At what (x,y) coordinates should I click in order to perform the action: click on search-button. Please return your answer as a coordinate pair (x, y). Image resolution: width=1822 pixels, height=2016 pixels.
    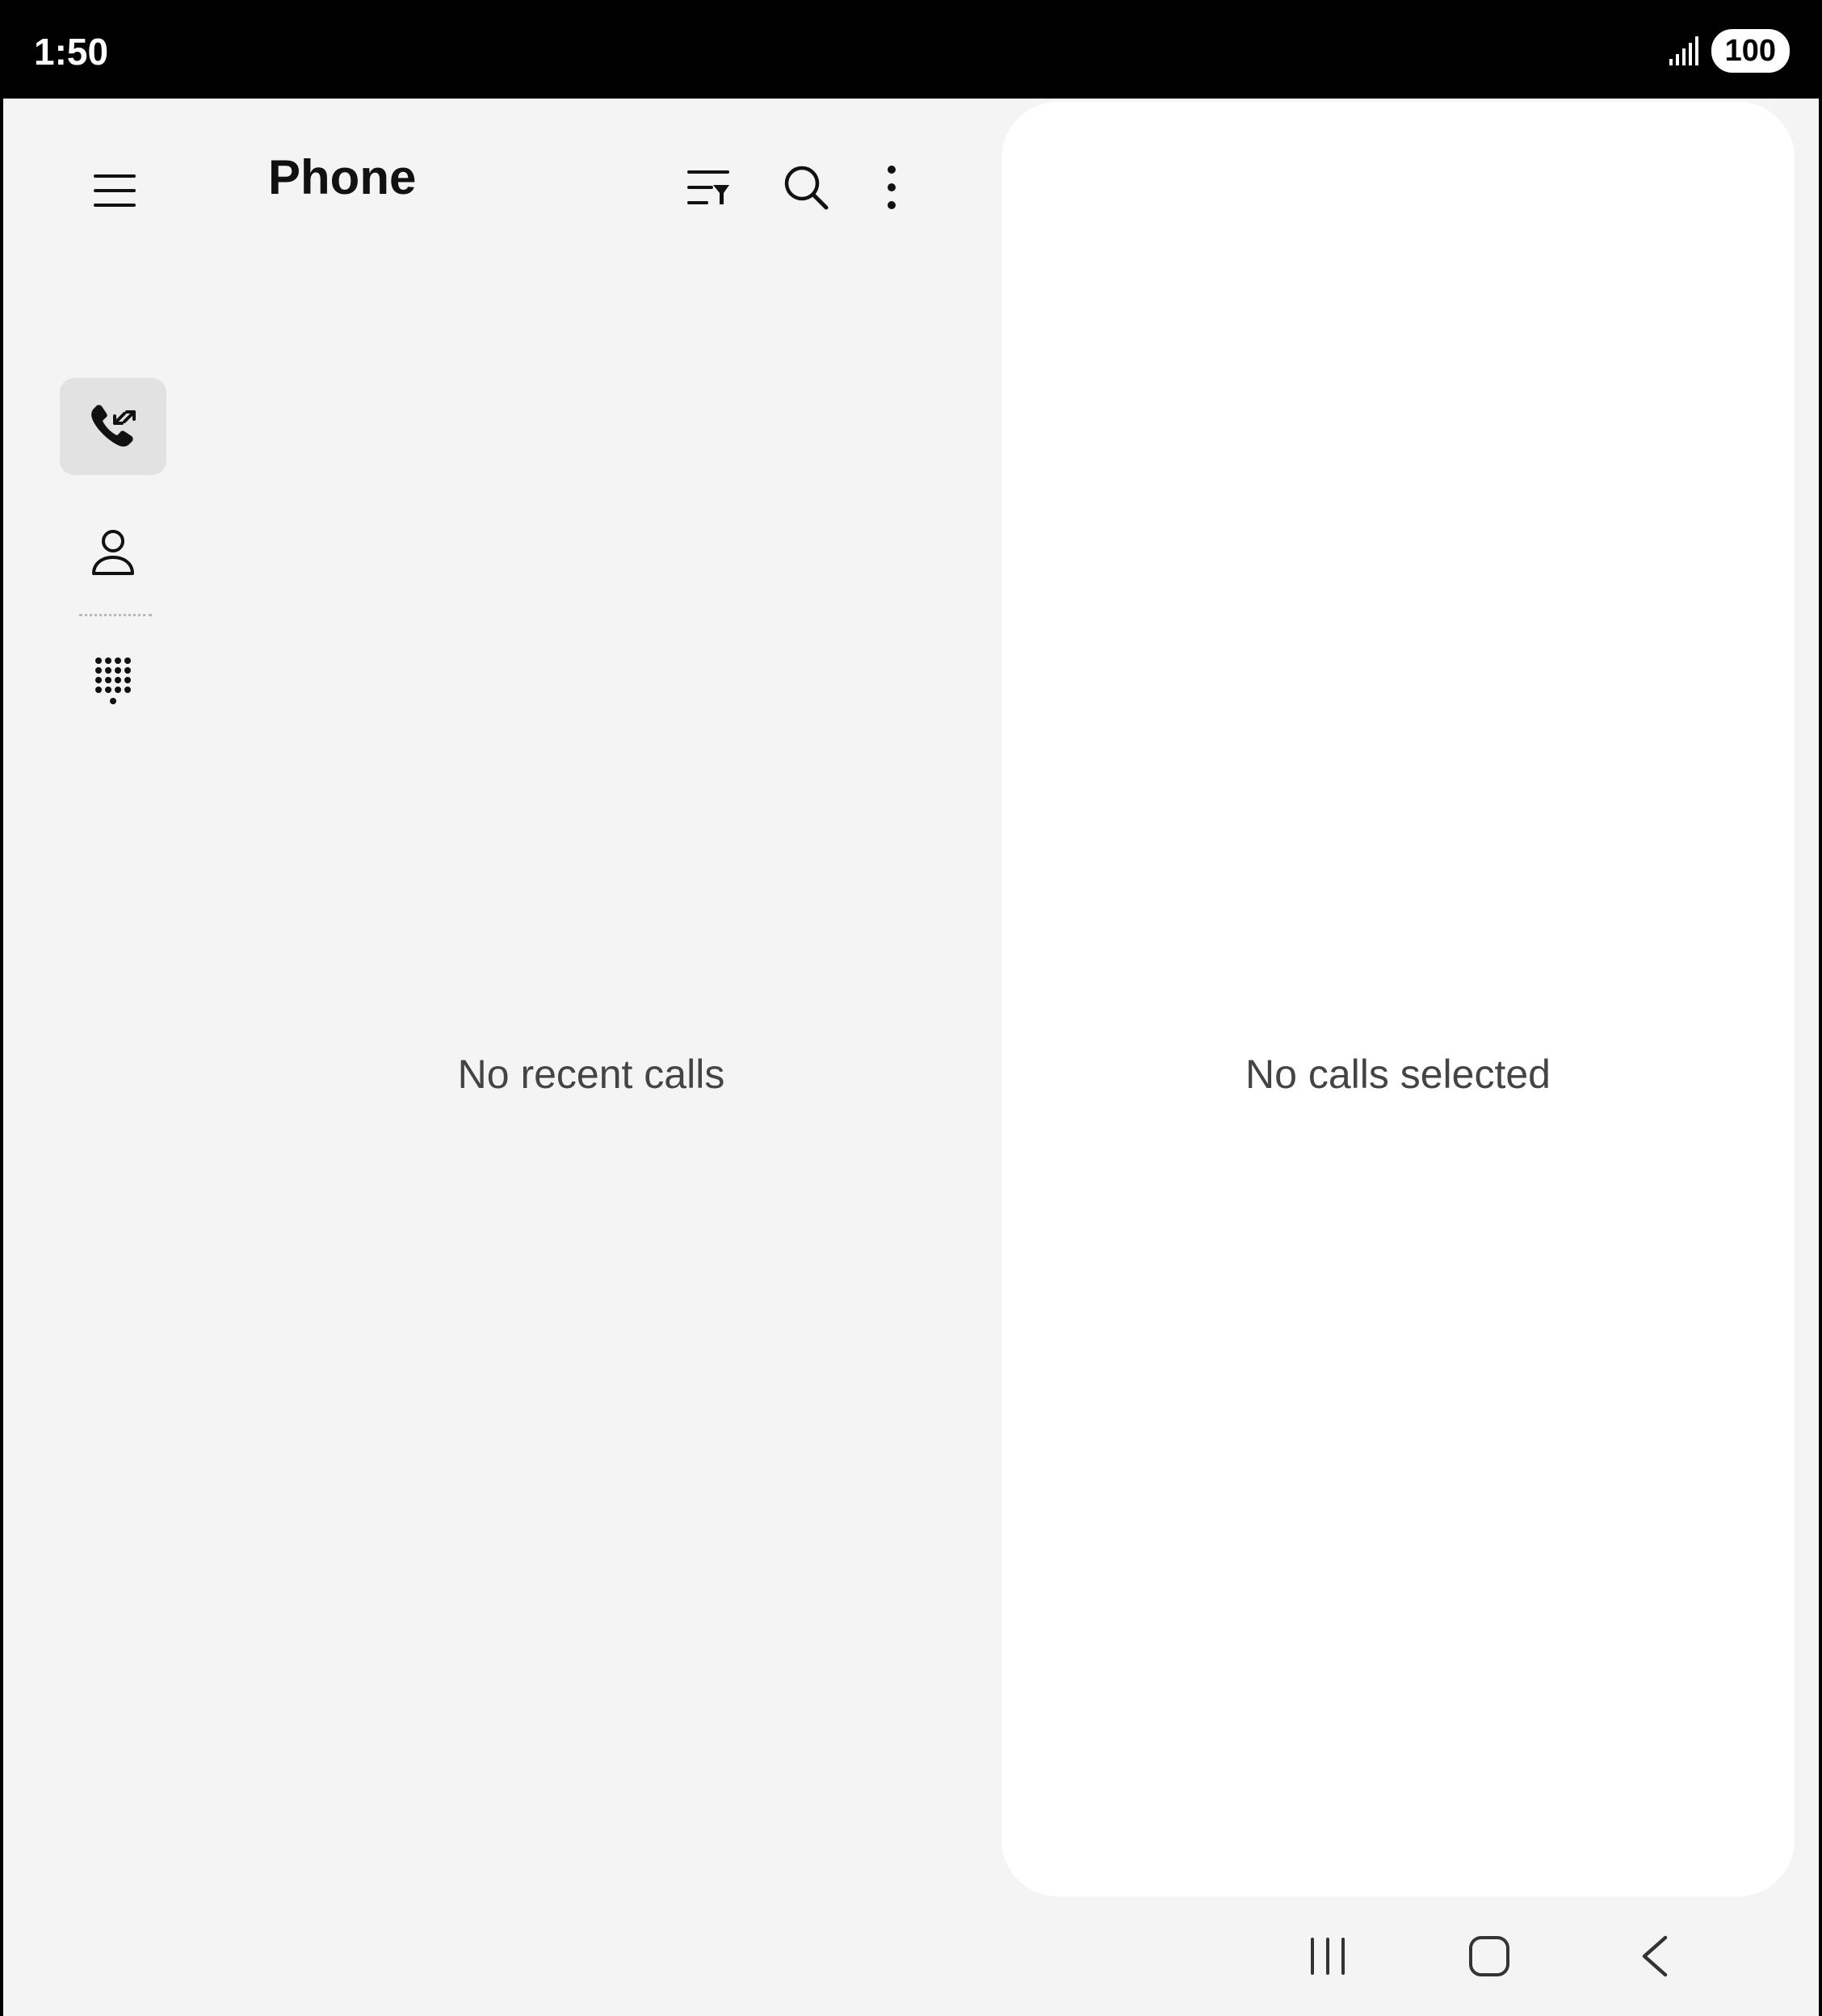
    Looking at the image, I should click on (806, 187).